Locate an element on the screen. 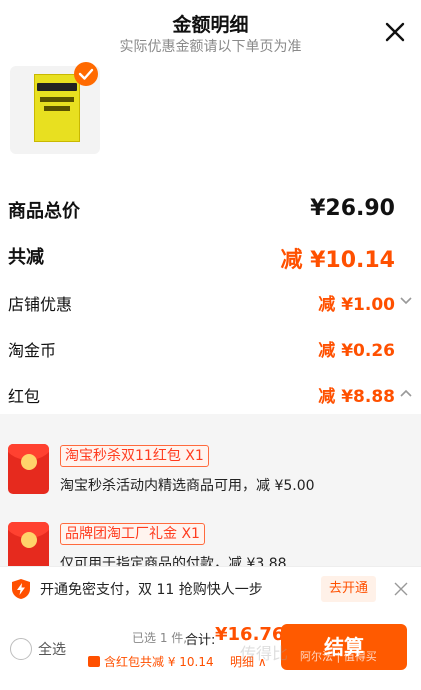  total-price-label: 商品总价 is located at coordinates (44, 211).